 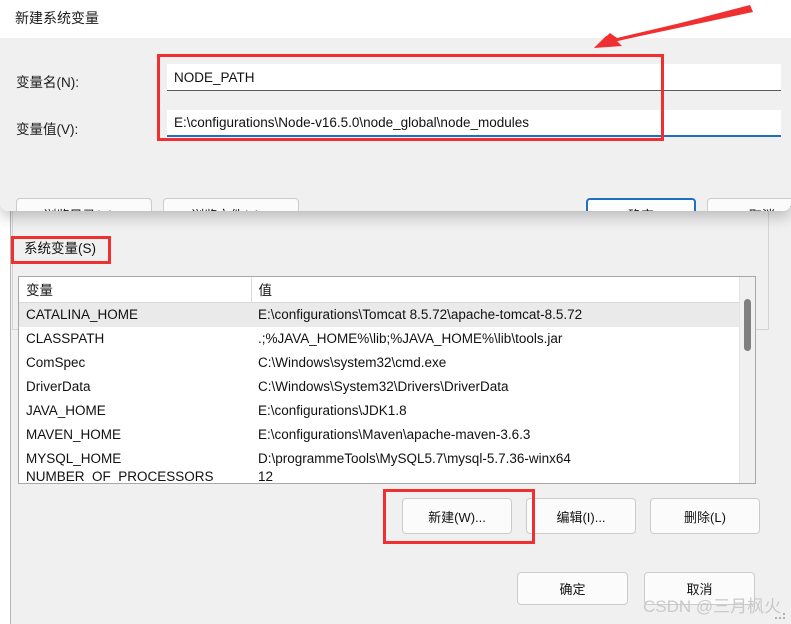 I want to click on dialog-title: 新建系统变量, so click(x=57, y=18).